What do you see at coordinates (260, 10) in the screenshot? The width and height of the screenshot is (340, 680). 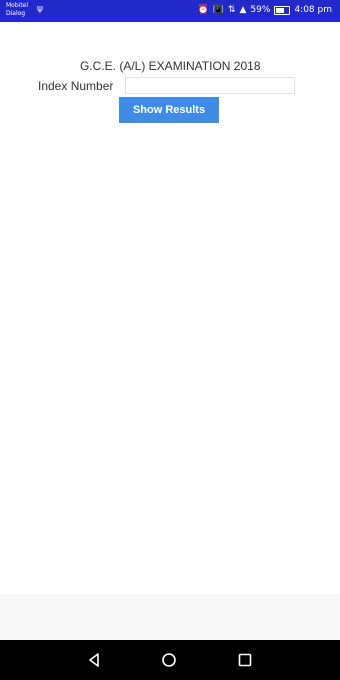 I see `battery-percent: 59%` at bounding box center [260, 10].